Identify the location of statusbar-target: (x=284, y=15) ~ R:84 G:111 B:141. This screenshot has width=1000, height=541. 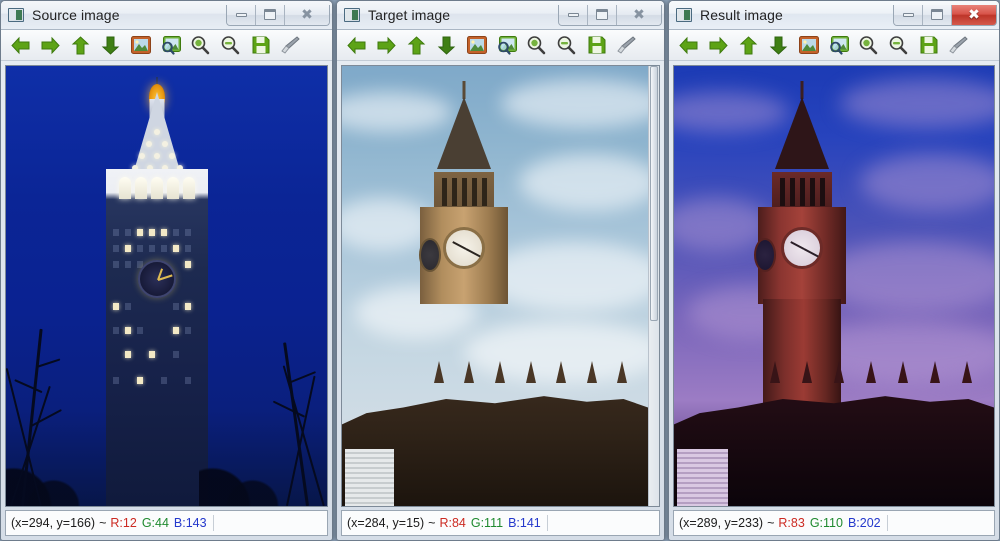
(500, 523).